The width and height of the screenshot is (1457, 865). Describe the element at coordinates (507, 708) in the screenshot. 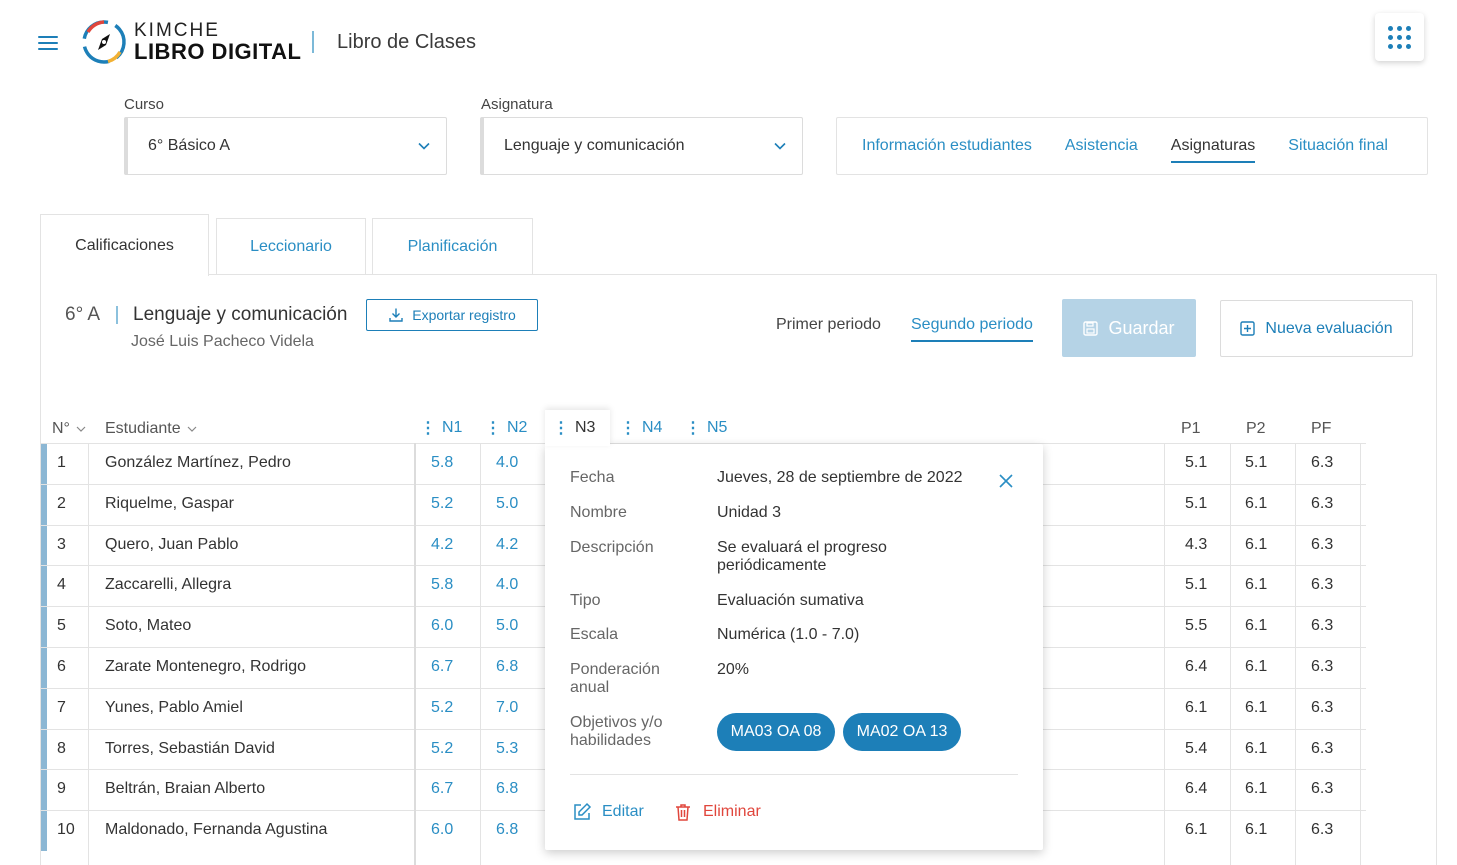

I see `grade-n2: 7.0` at that location.